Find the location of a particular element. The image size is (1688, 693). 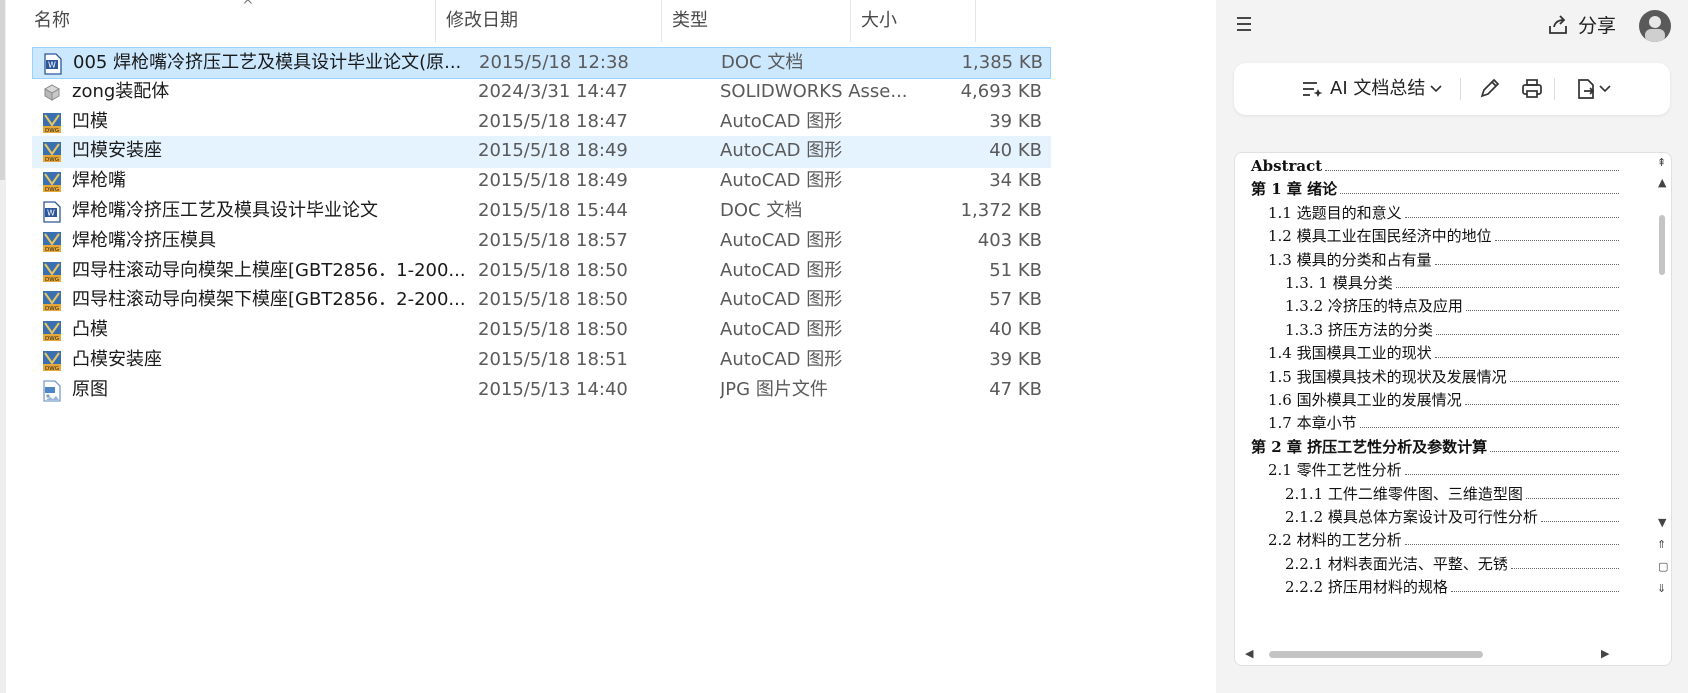

page-select-icon: ▢ is located at coordinates (1663, 567).